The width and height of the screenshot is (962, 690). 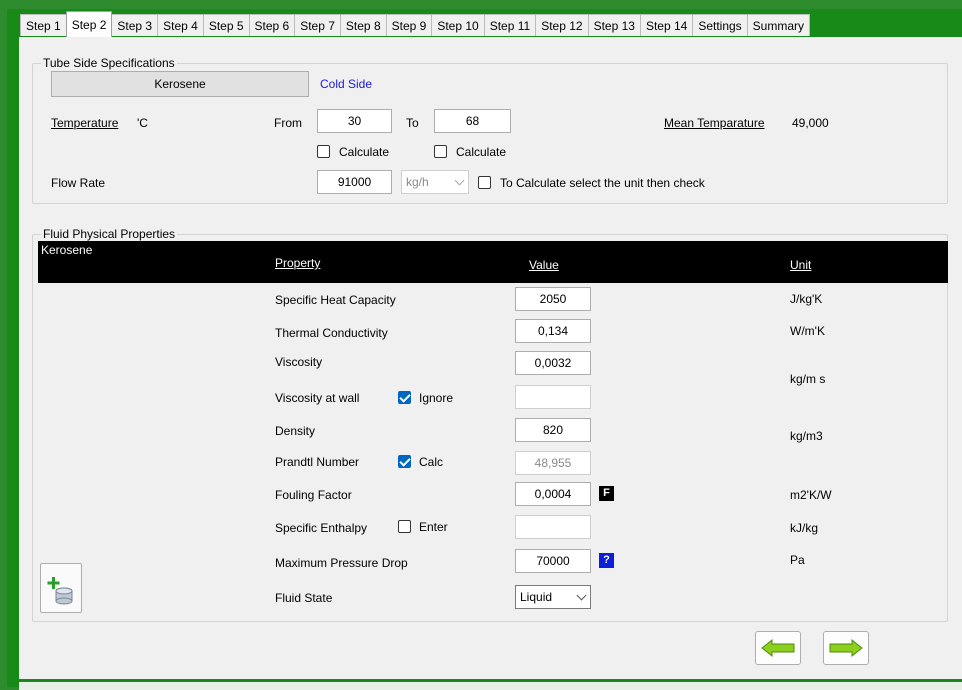 What do you see at coordinates (60, 591) in the screenshot?
I see `add-database-icon` at bounding box center [60, 591].